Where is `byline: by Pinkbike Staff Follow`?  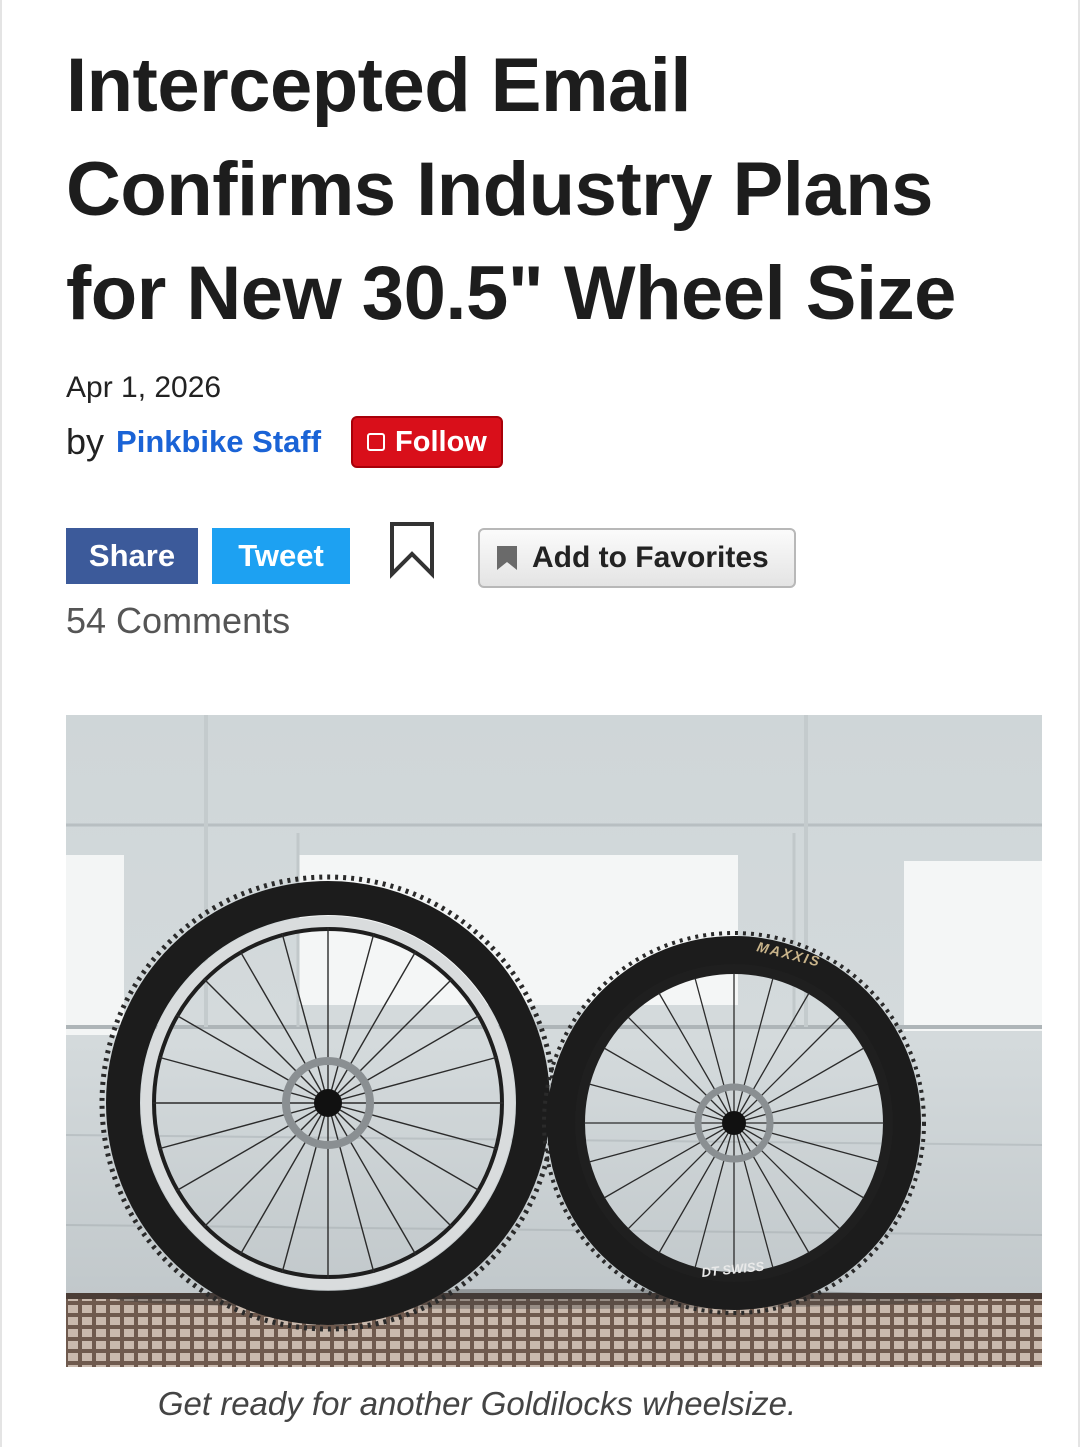
byline: by Pinkbike Staff Follow is located at coordinates (284, 442).